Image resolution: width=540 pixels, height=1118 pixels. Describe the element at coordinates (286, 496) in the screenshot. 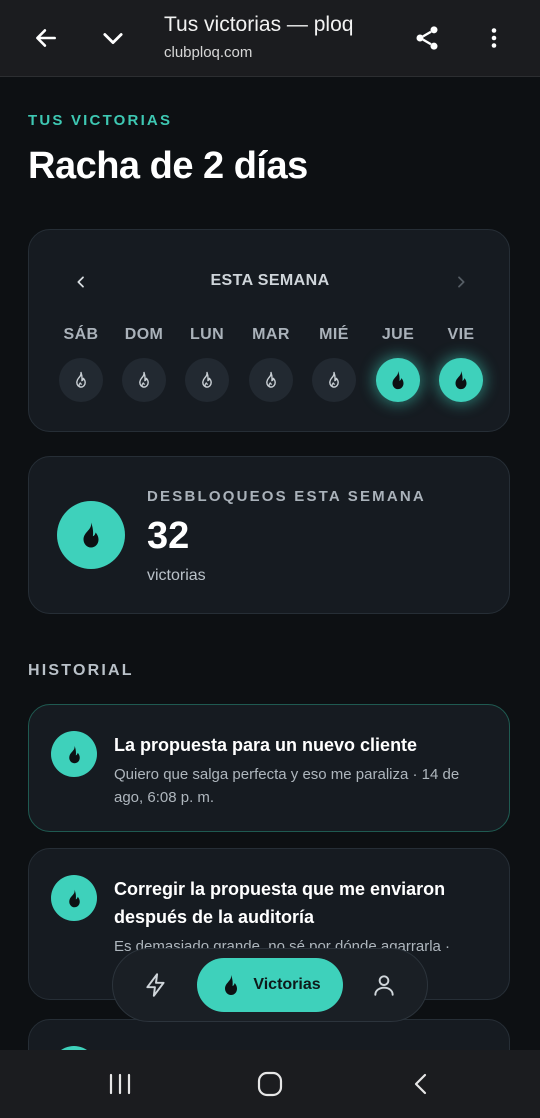

I see `unlocks-label: DESBLOQUEOS ESTA SEMANA` at that location.